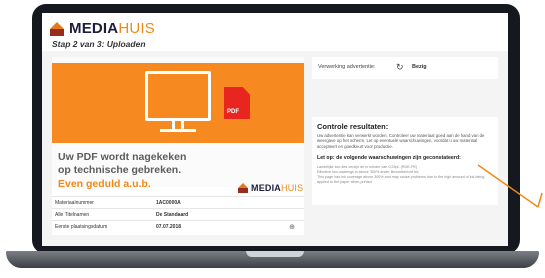  Describe the element at coordinates (405, 68) in the screenshot. I see `processing-status: Verwerking advertentie: ↻ Bezig` at that location.